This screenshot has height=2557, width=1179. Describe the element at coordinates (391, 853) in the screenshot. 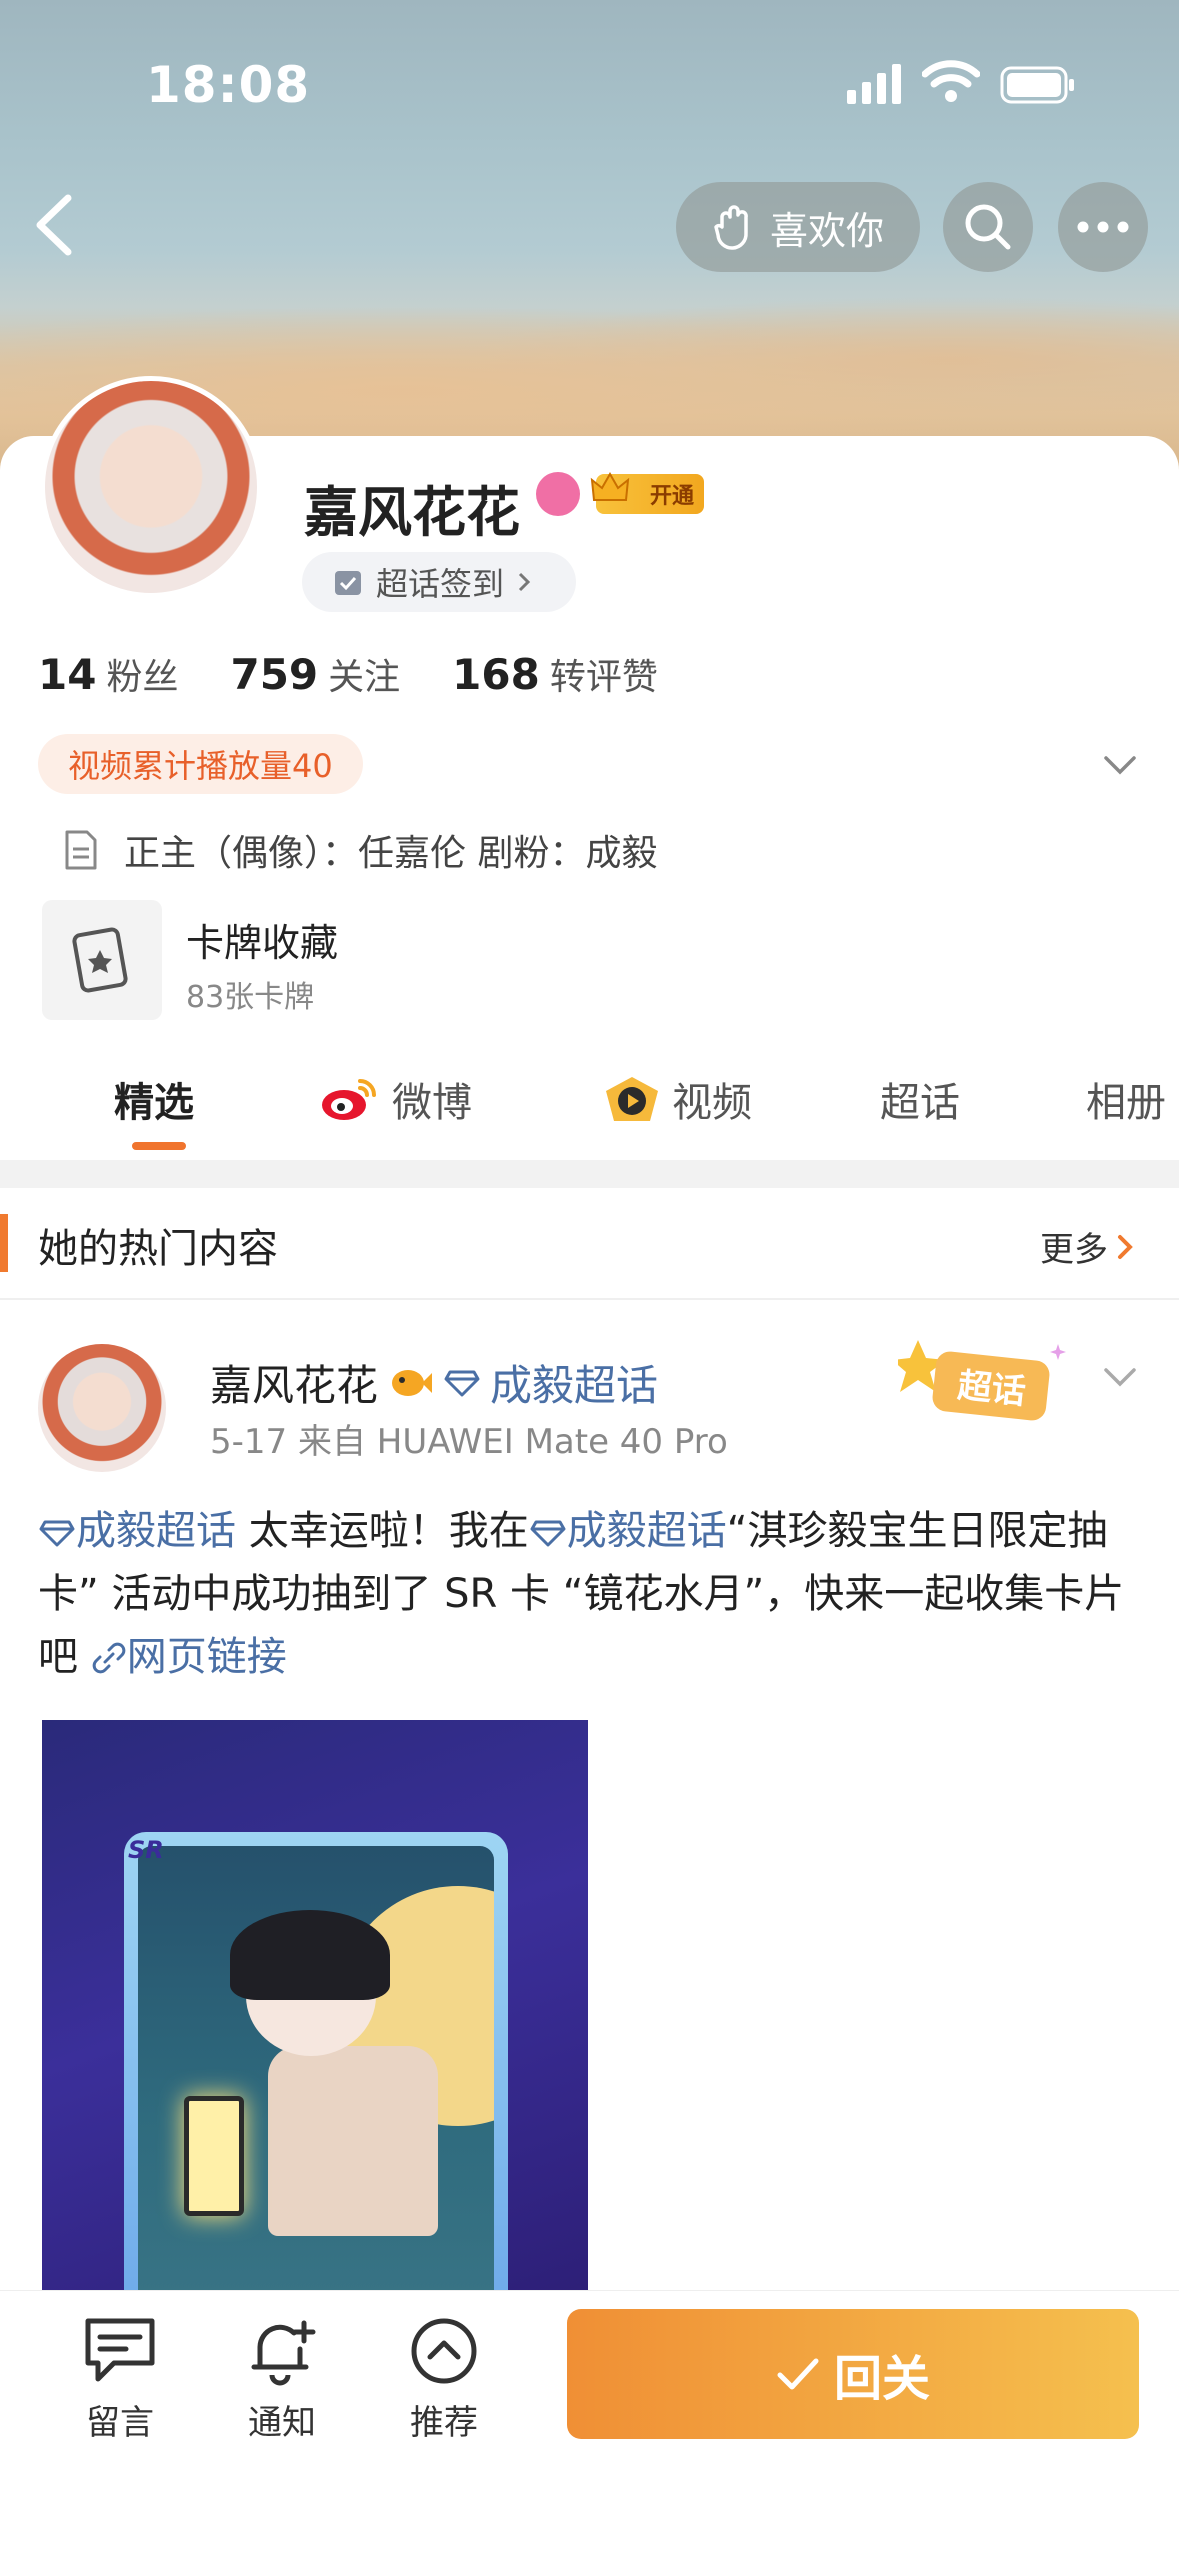

I see `bio-text: 正主（偶像）：任嘉伦 剧粉：成毅` at that location.